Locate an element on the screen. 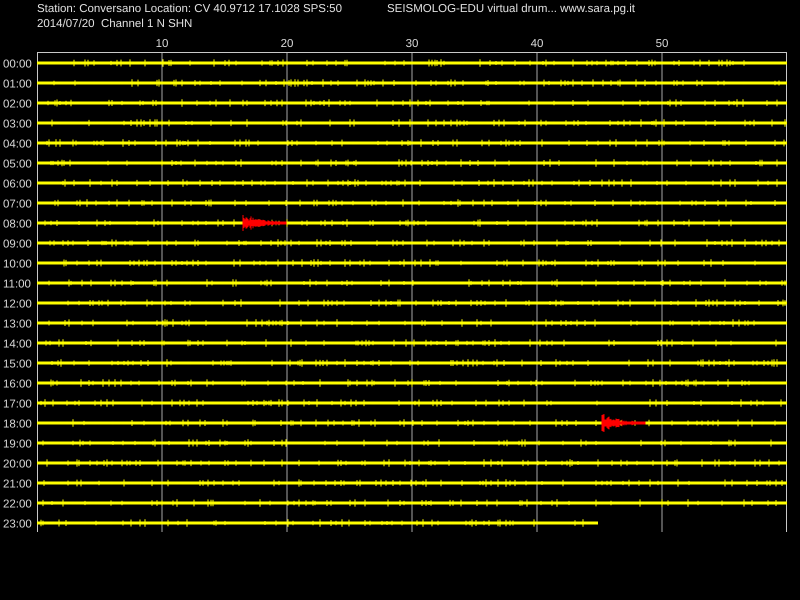  hour-label: 01:00 is located at coordinates (17, 84).